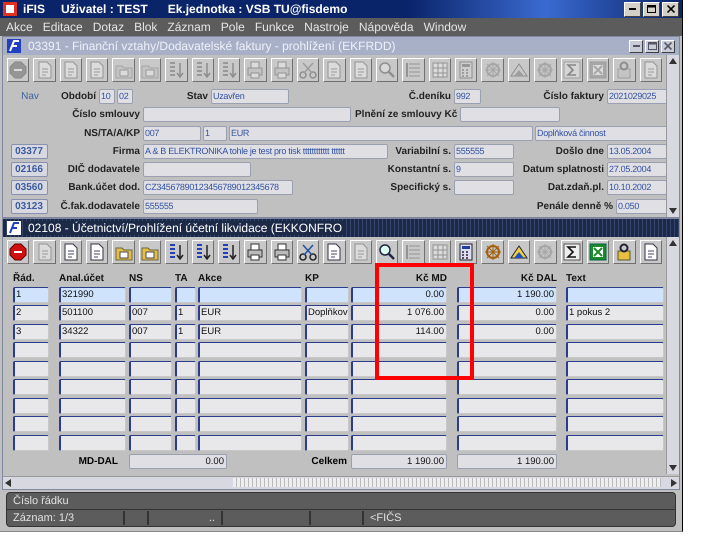 The height and width of the screenshot is (552, 725). What do you see at coordinates (92, 313) in the screenshot?
I see `table-cell: 501100` at bounding box center [92, 313].